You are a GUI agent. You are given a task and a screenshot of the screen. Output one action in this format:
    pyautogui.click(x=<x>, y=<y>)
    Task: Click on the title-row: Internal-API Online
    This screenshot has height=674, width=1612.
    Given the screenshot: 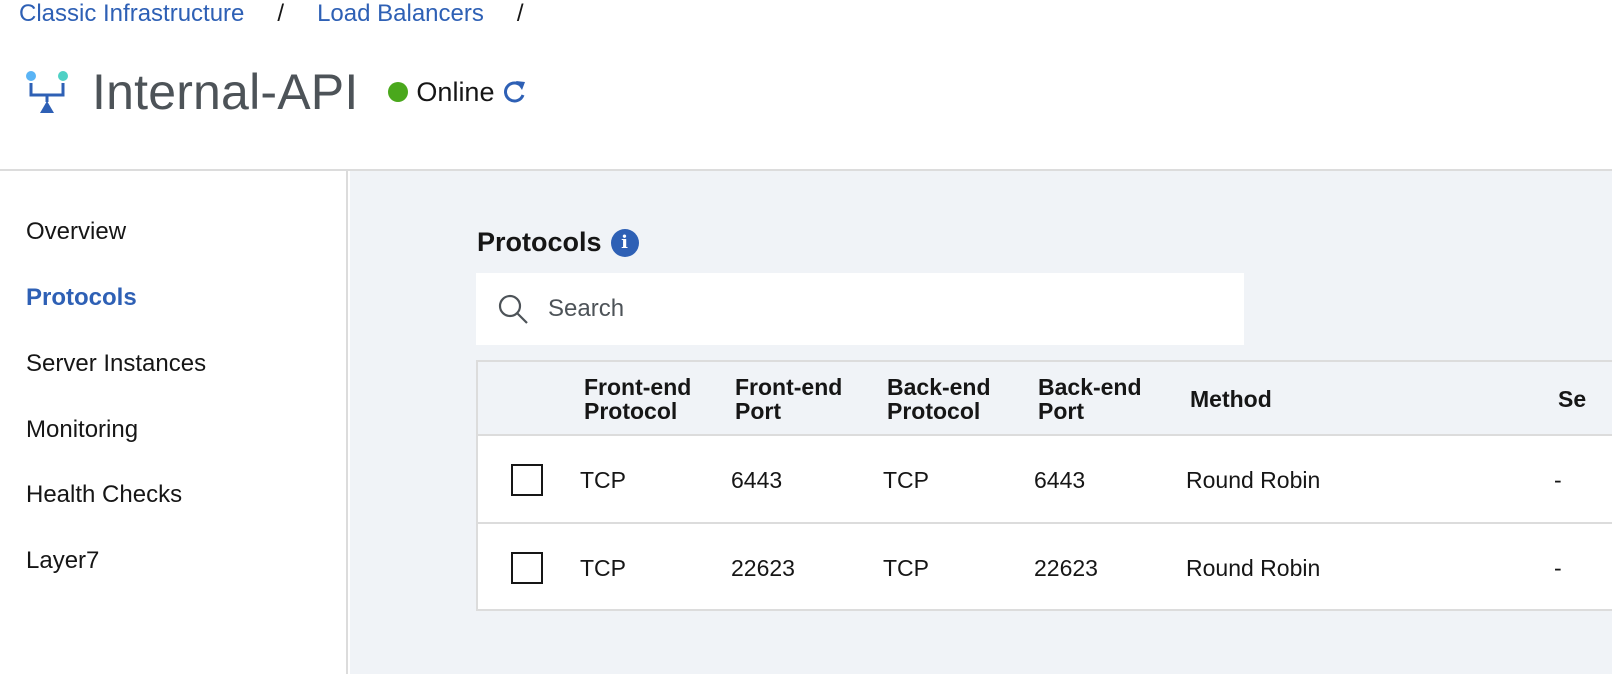 What is the action you would take?
    pyautogui.click(x=276, y=92)
    